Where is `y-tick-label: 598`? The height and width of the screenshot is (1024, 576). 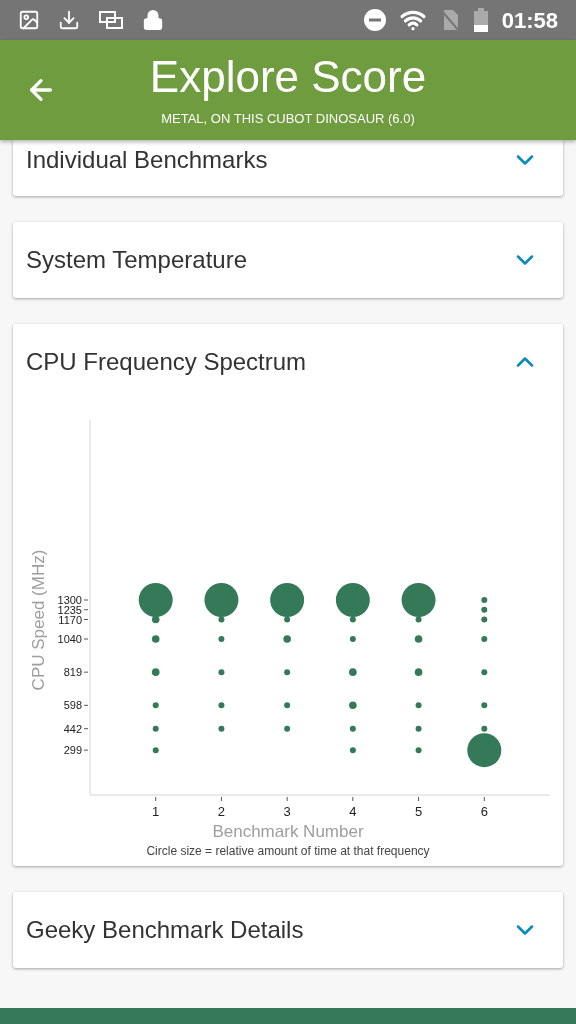 y-tick-label: 598 is located at coordinates (72, 705).